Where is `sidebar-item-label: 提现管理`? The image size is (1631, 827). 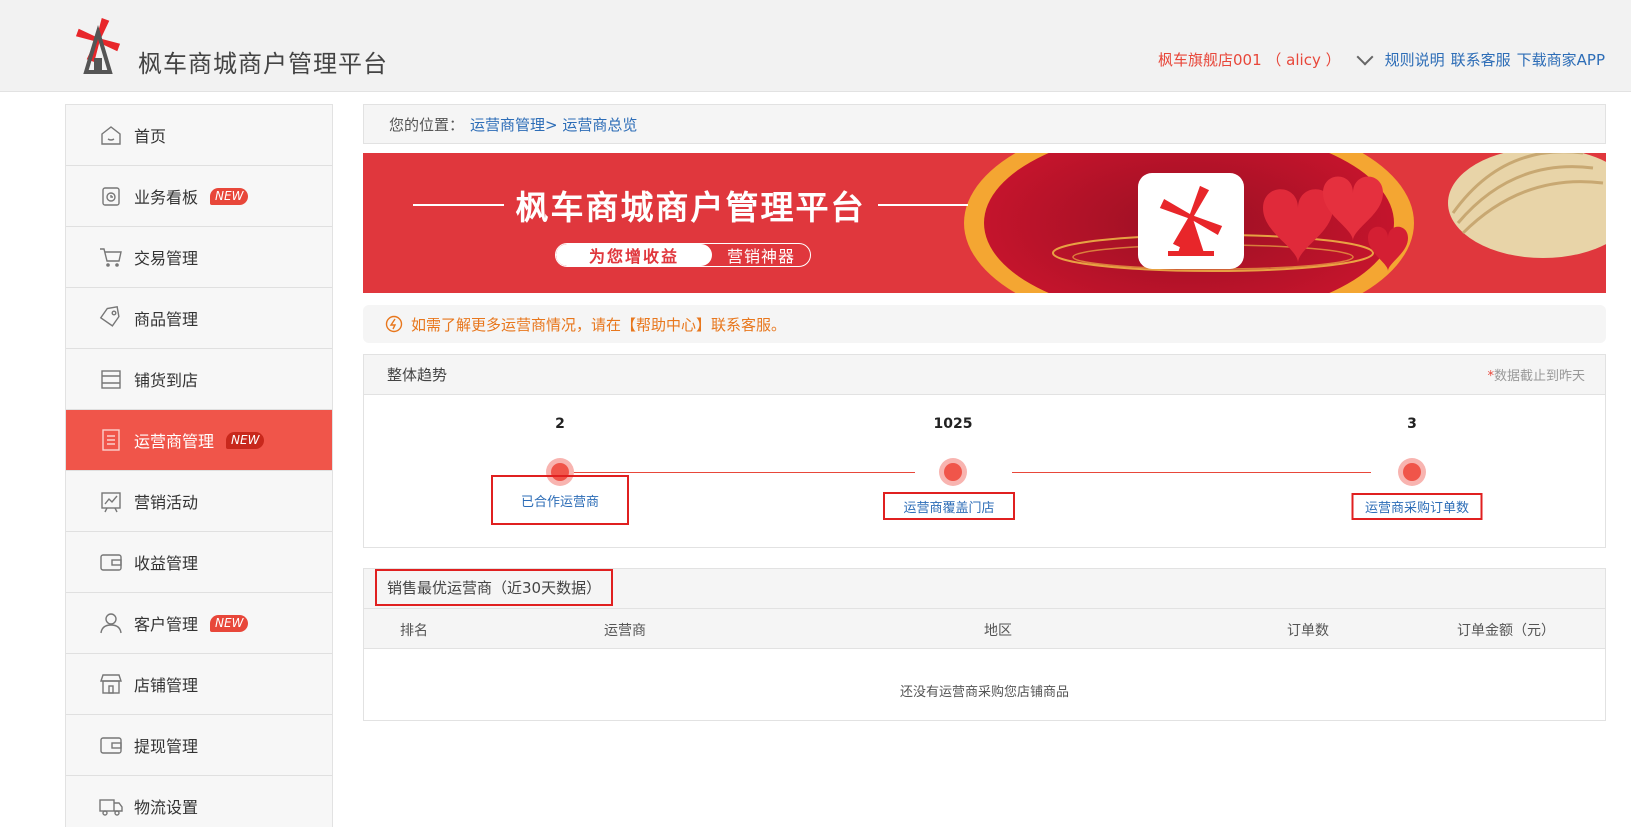 sidebar-item-label: 提现管理 is located at coordinates (166, 746).